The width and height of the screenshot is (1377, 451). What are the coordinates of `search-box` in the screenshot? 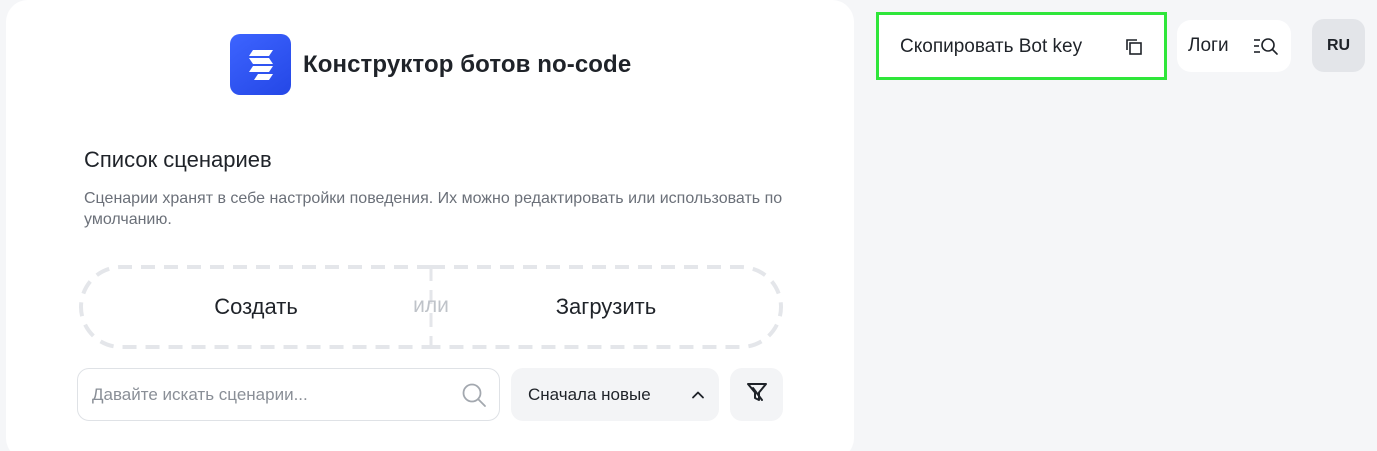 It's located at (288, 394).